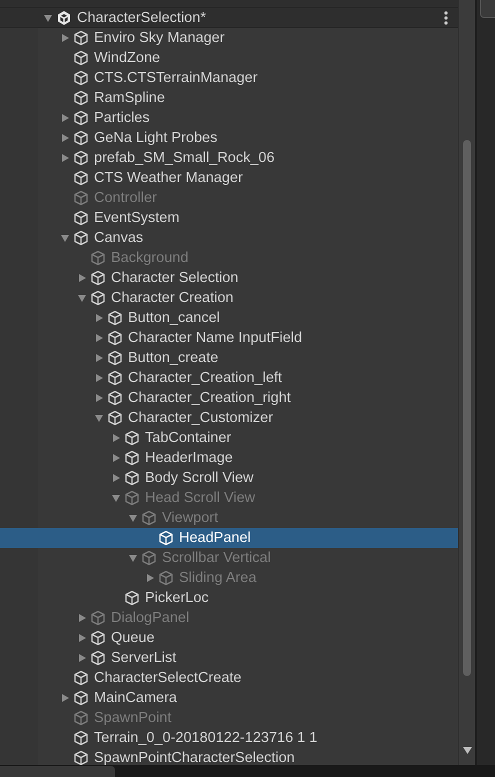 This screenshot has width=495, height=777. Describe the element at coordinates (229, 238) in the screenshot. I see `hierarchy-item: Canvas` at that location.